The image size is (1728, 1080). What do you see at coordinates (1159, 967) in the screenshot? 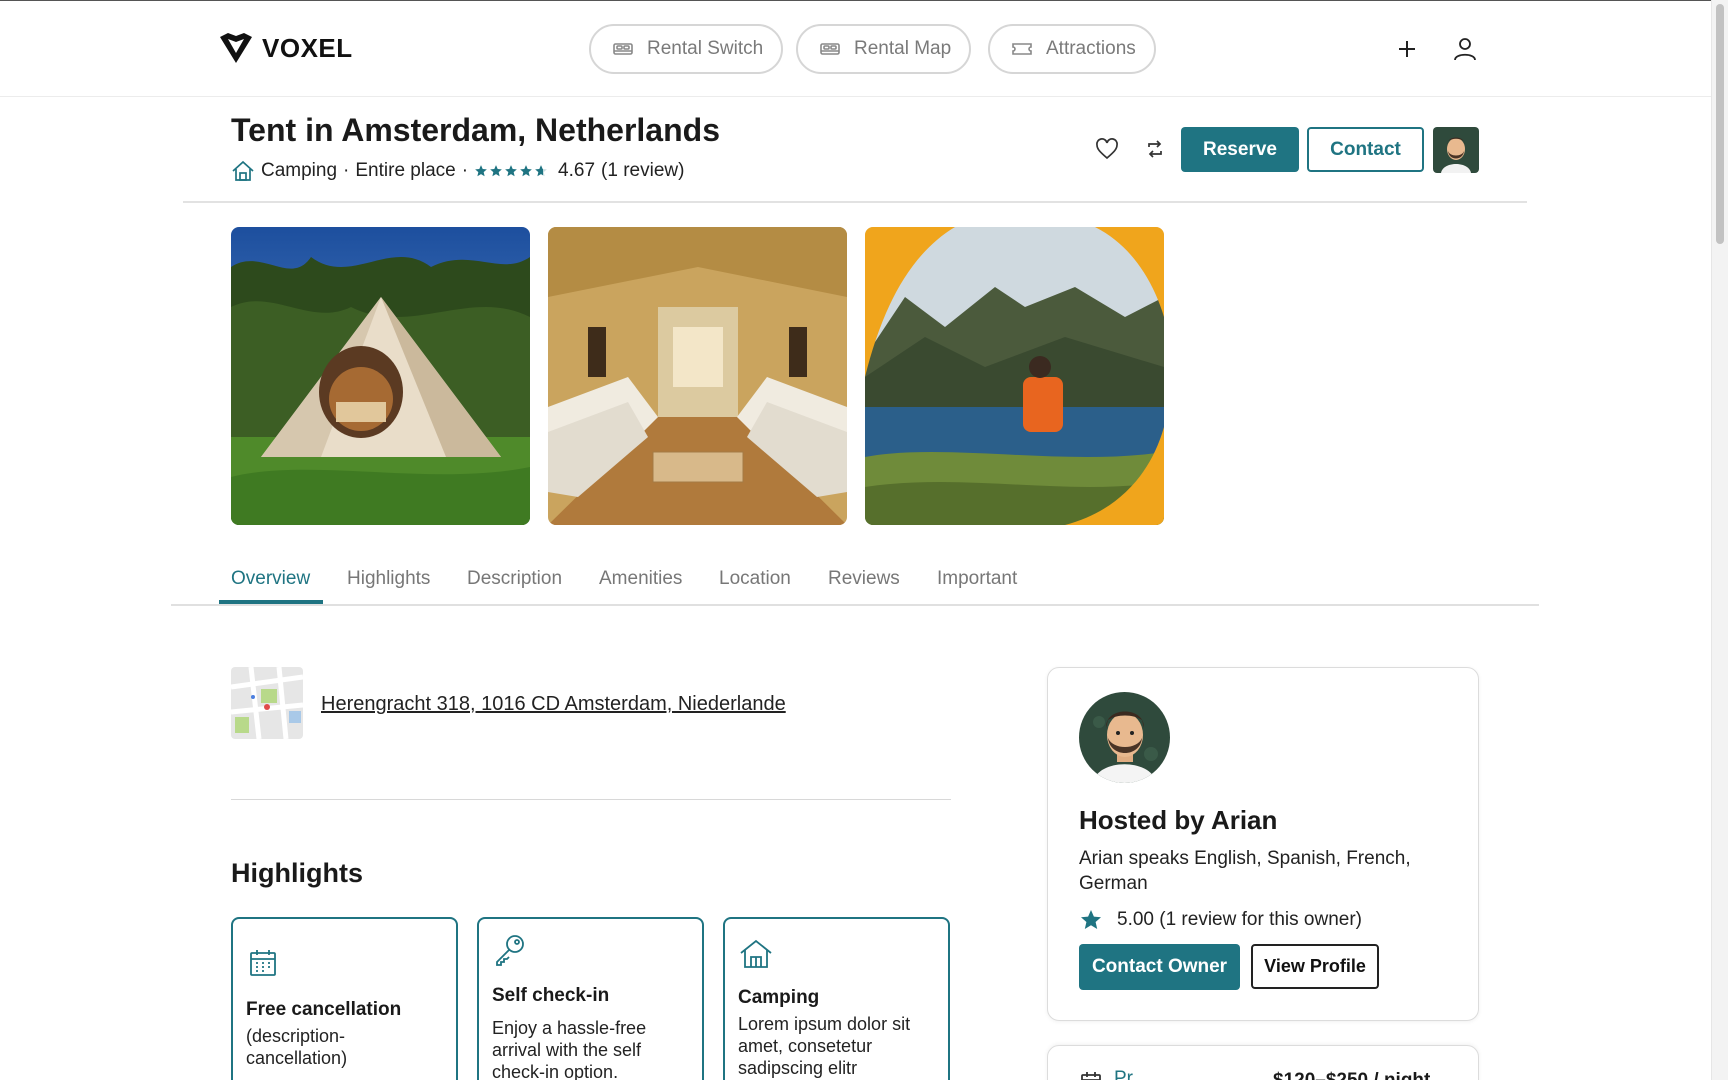
I see `contact-owner-button: Contact Owner` at bounding box center [1159, 967].